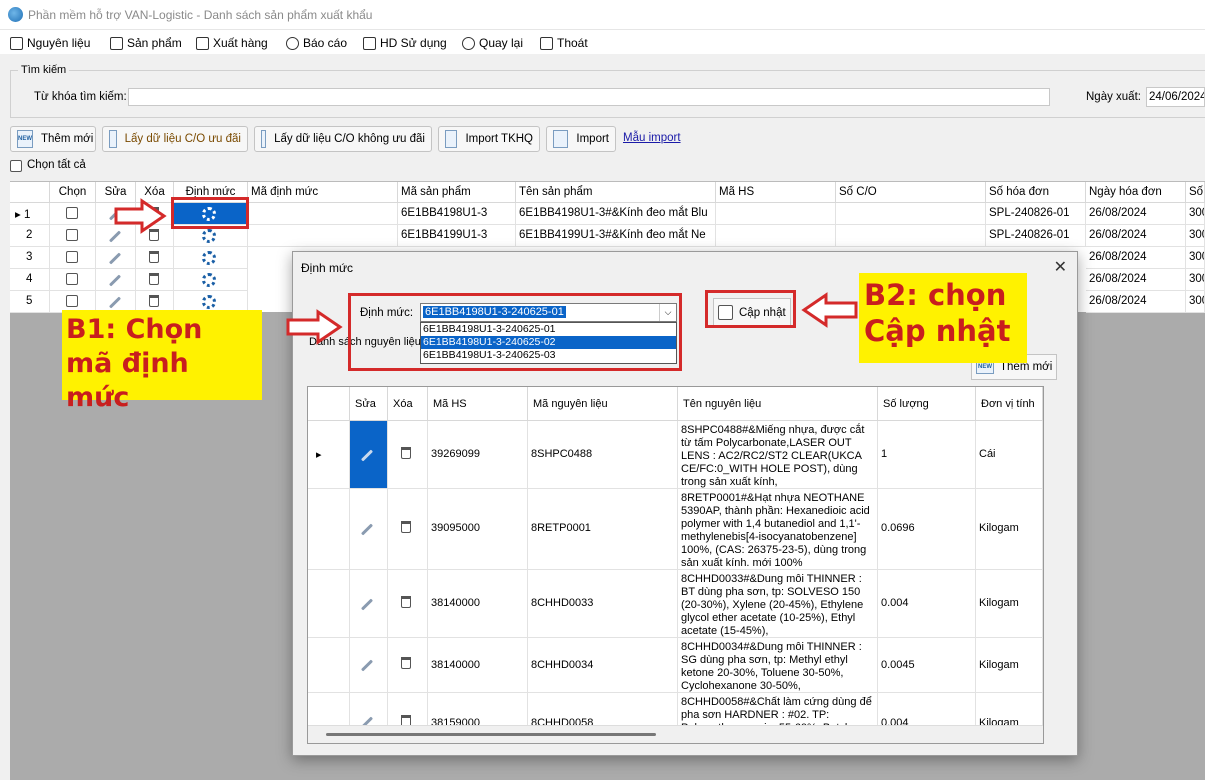  Describe the element at coordinates (564, 43) in the screenshot. I see `menu-thoat: Thoát` at that location.